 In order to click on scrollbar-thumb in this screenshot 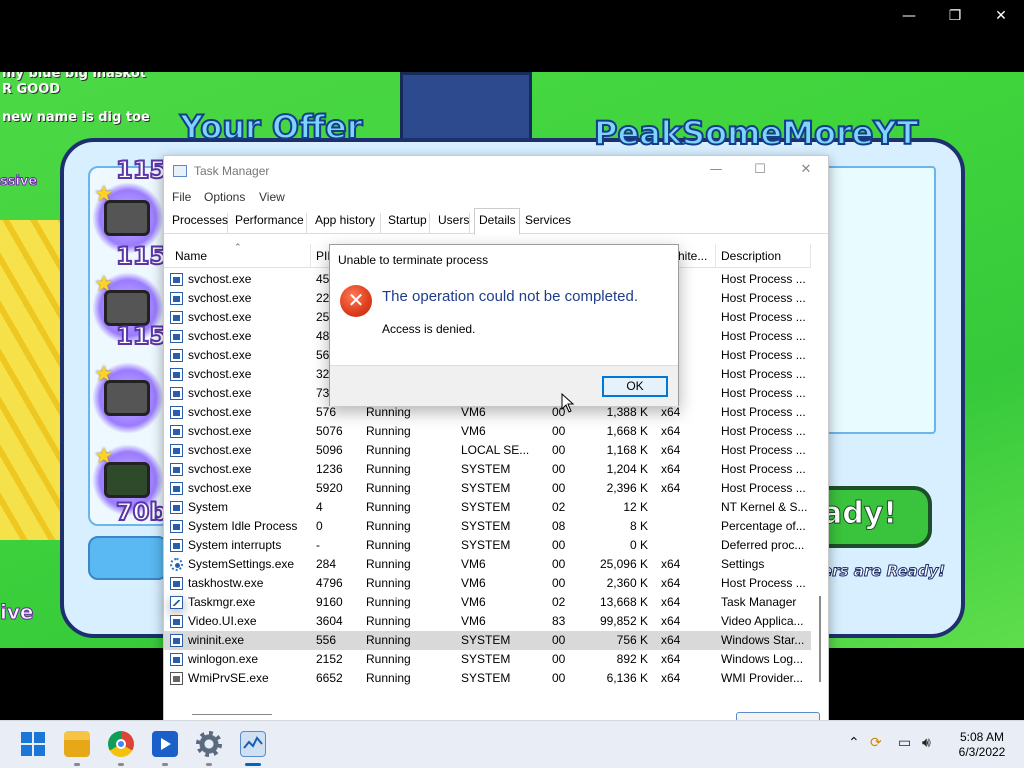, I will do `click(820, 639)`.